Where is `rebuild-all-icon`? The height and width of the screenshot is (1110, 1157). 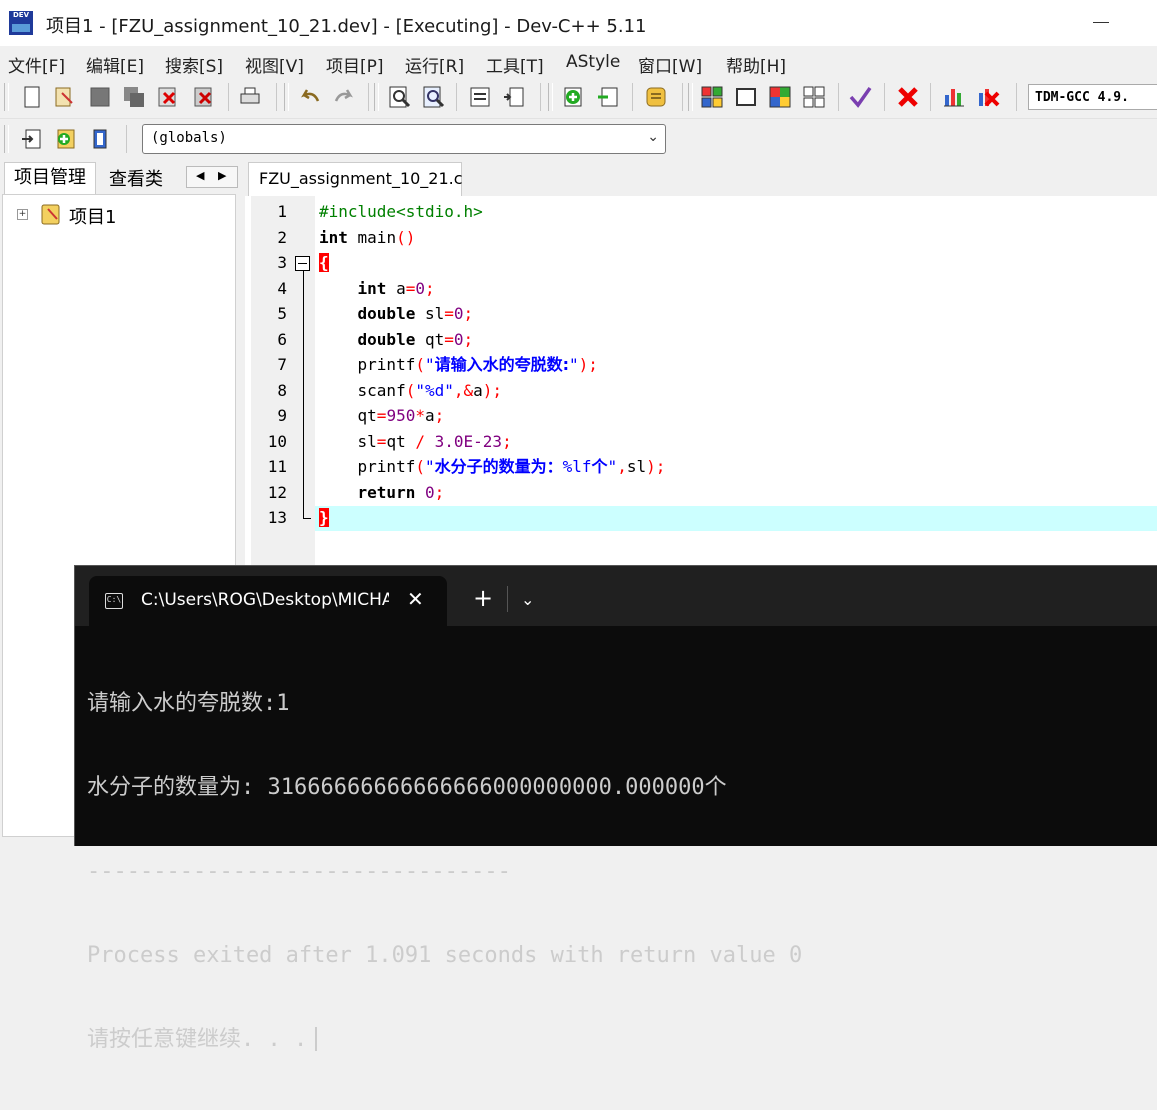
rebuild-all-icon is located at coordinates (814, 97).